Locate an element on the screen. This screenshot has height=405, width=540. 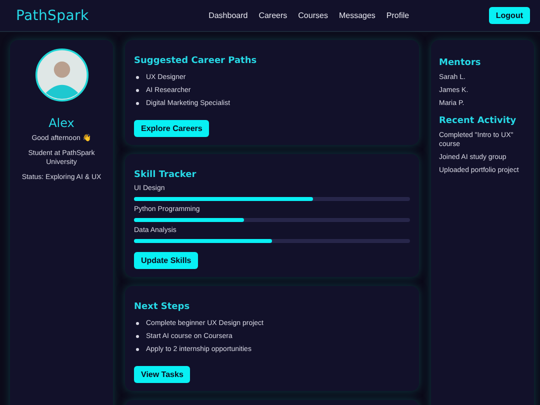
card-title: Mentors is located at coordinates (460, 63).